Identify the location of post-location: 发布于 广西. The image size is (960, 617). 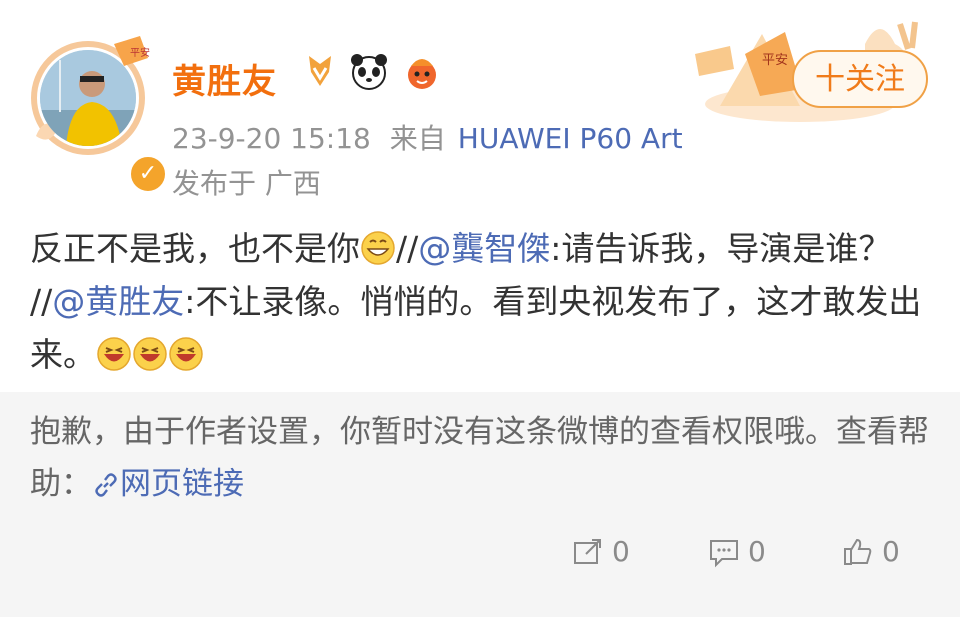
(246, 183).